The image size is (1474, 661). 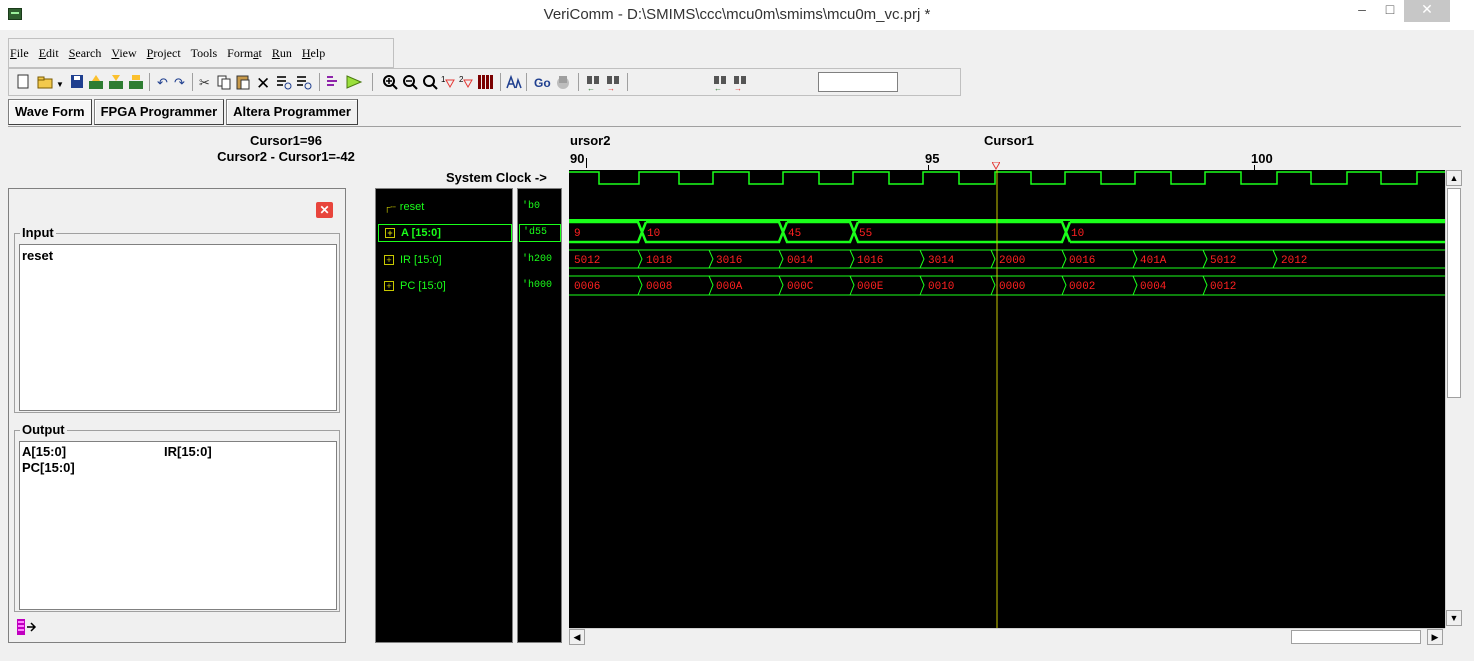 I want to click on signal-name: IR [15:0], so click(x=421, y=260).